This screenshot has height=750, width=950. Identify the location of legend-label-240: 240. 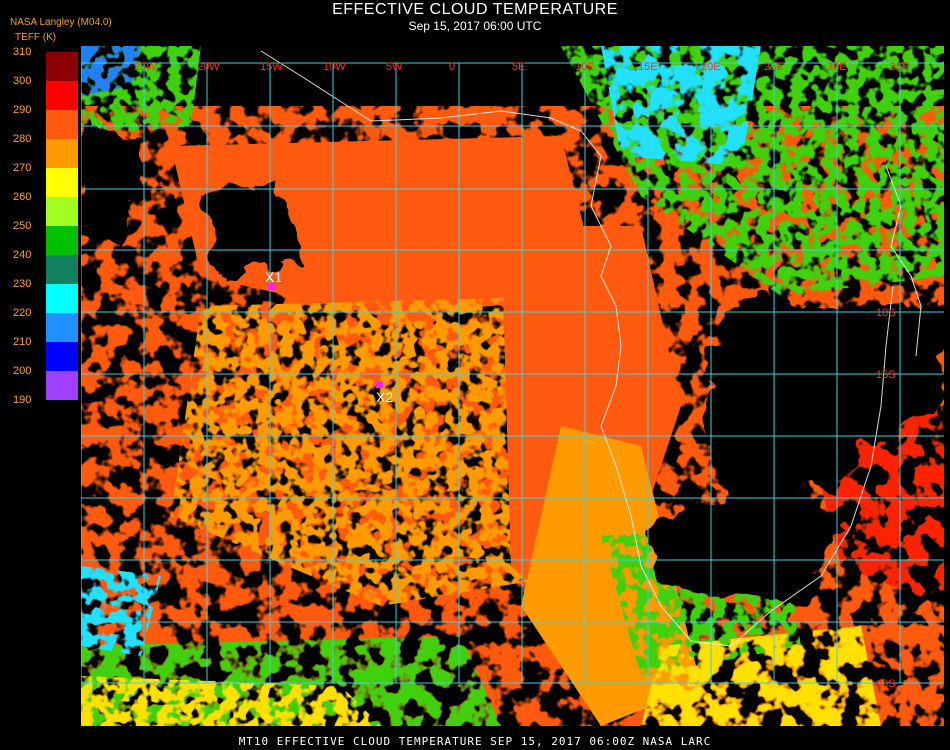
(22, 255).